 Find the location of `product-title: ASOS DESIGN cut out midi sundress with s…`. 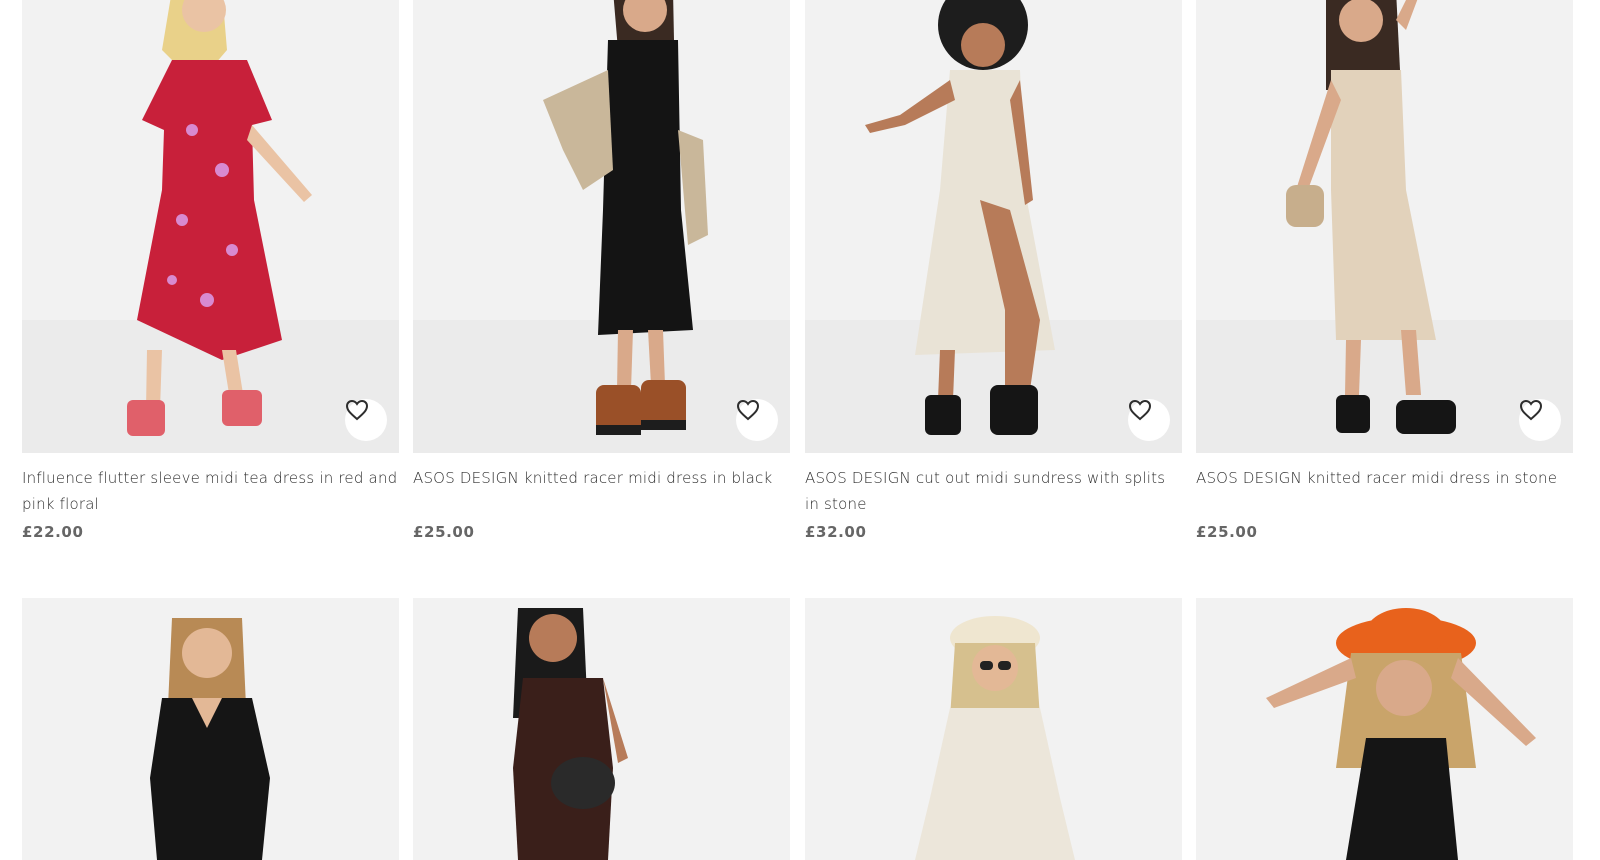

product-title: ASOS DESIGN cut out midi sundress with s… is located at coordinates (993, 491).